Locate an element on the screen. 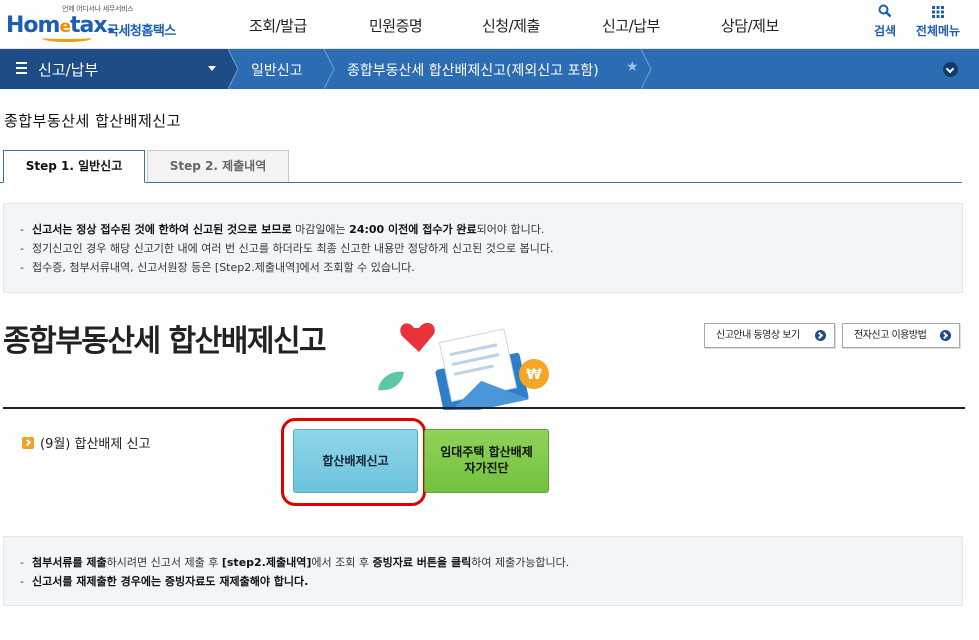 The height and width of the screenshot is (640, 979). exclusion-filing-button: 합산배제신고 is located at coordinates (355, 461).